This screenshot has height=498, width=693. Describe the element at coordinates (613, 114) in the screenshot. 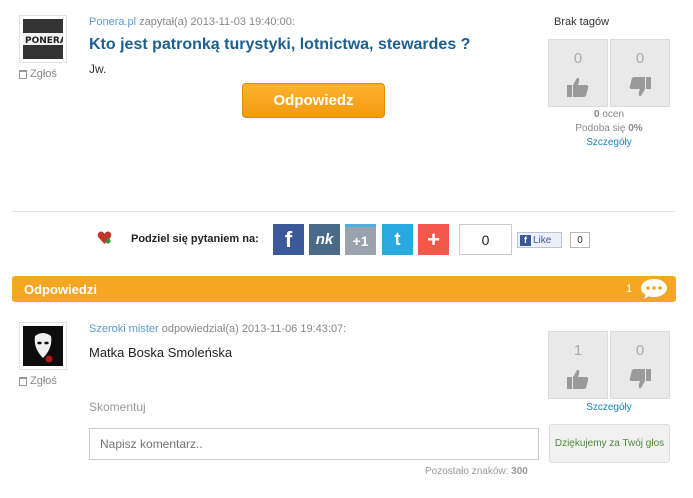

I see `ratings-suffix: ocen` at that location.